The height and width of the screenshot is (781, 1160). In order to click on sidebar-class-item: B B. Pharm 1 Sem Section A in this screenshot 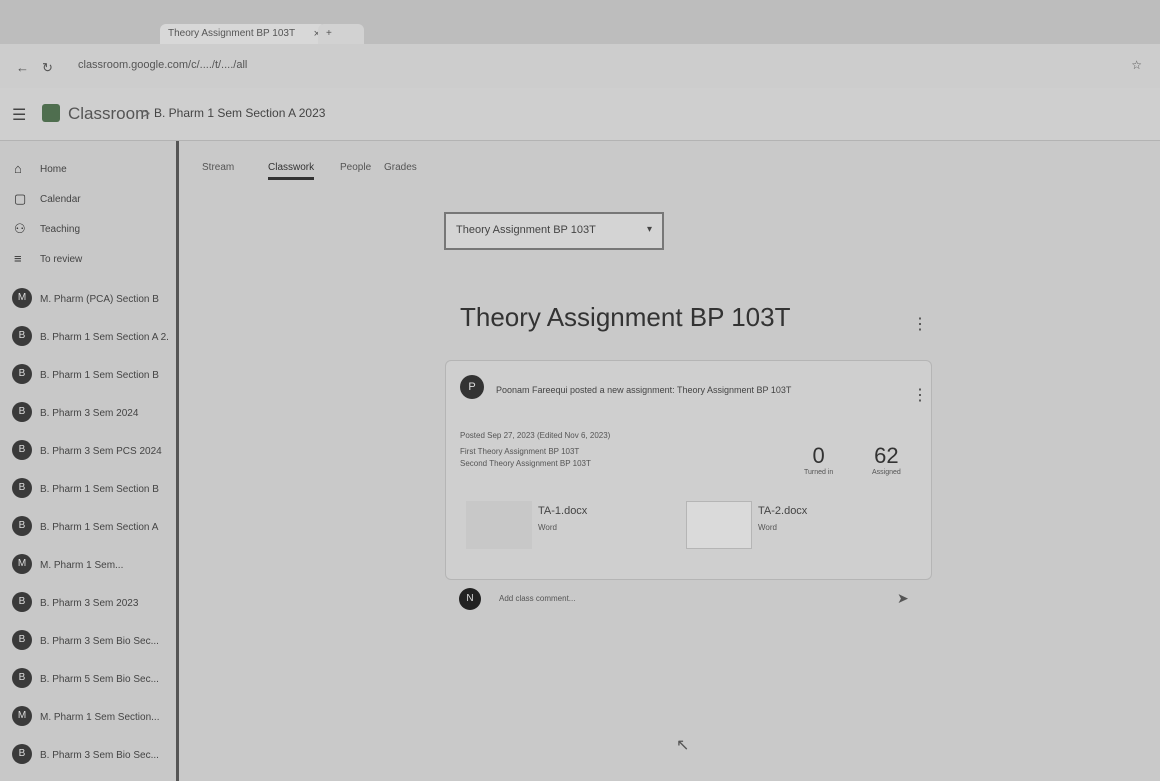, I will do `click(90, 527)`.